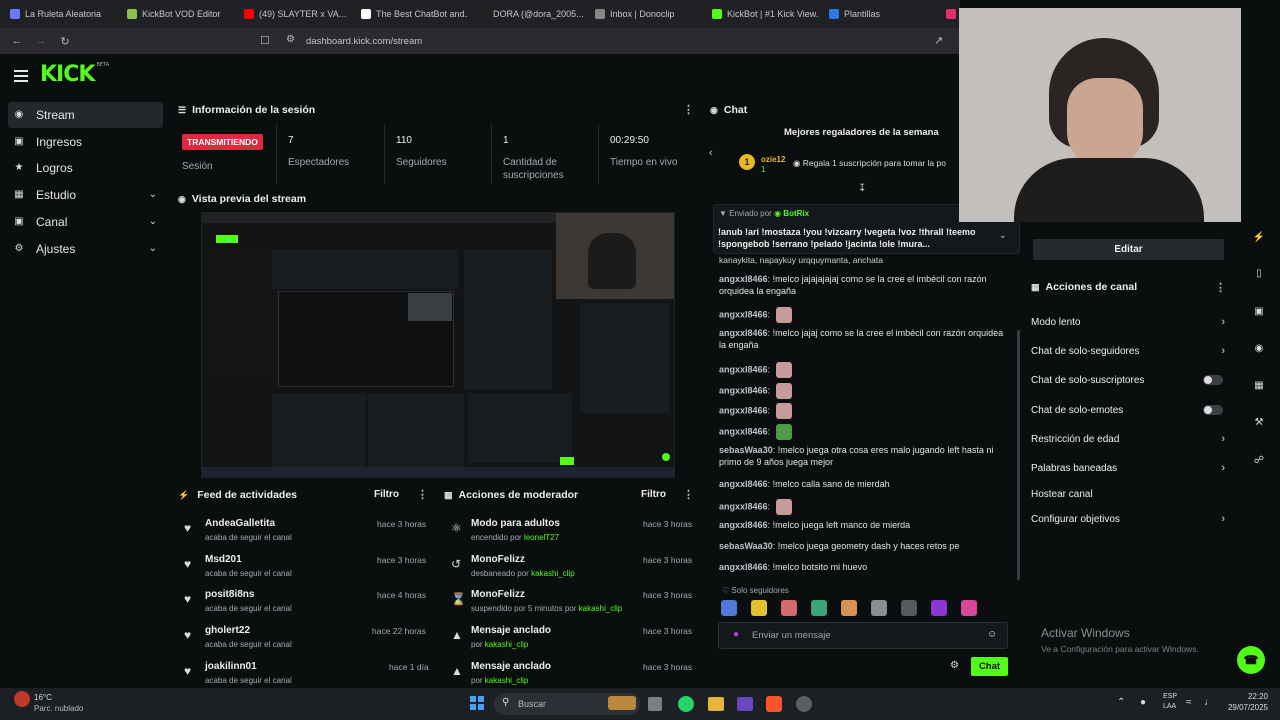 The height and width of the screenshot is (720, 1280). What do you see at coordinates (1003, 235) in the screenshot?
I see `chevron-down-icon: ⌄` at bounding box center [1003, 235].